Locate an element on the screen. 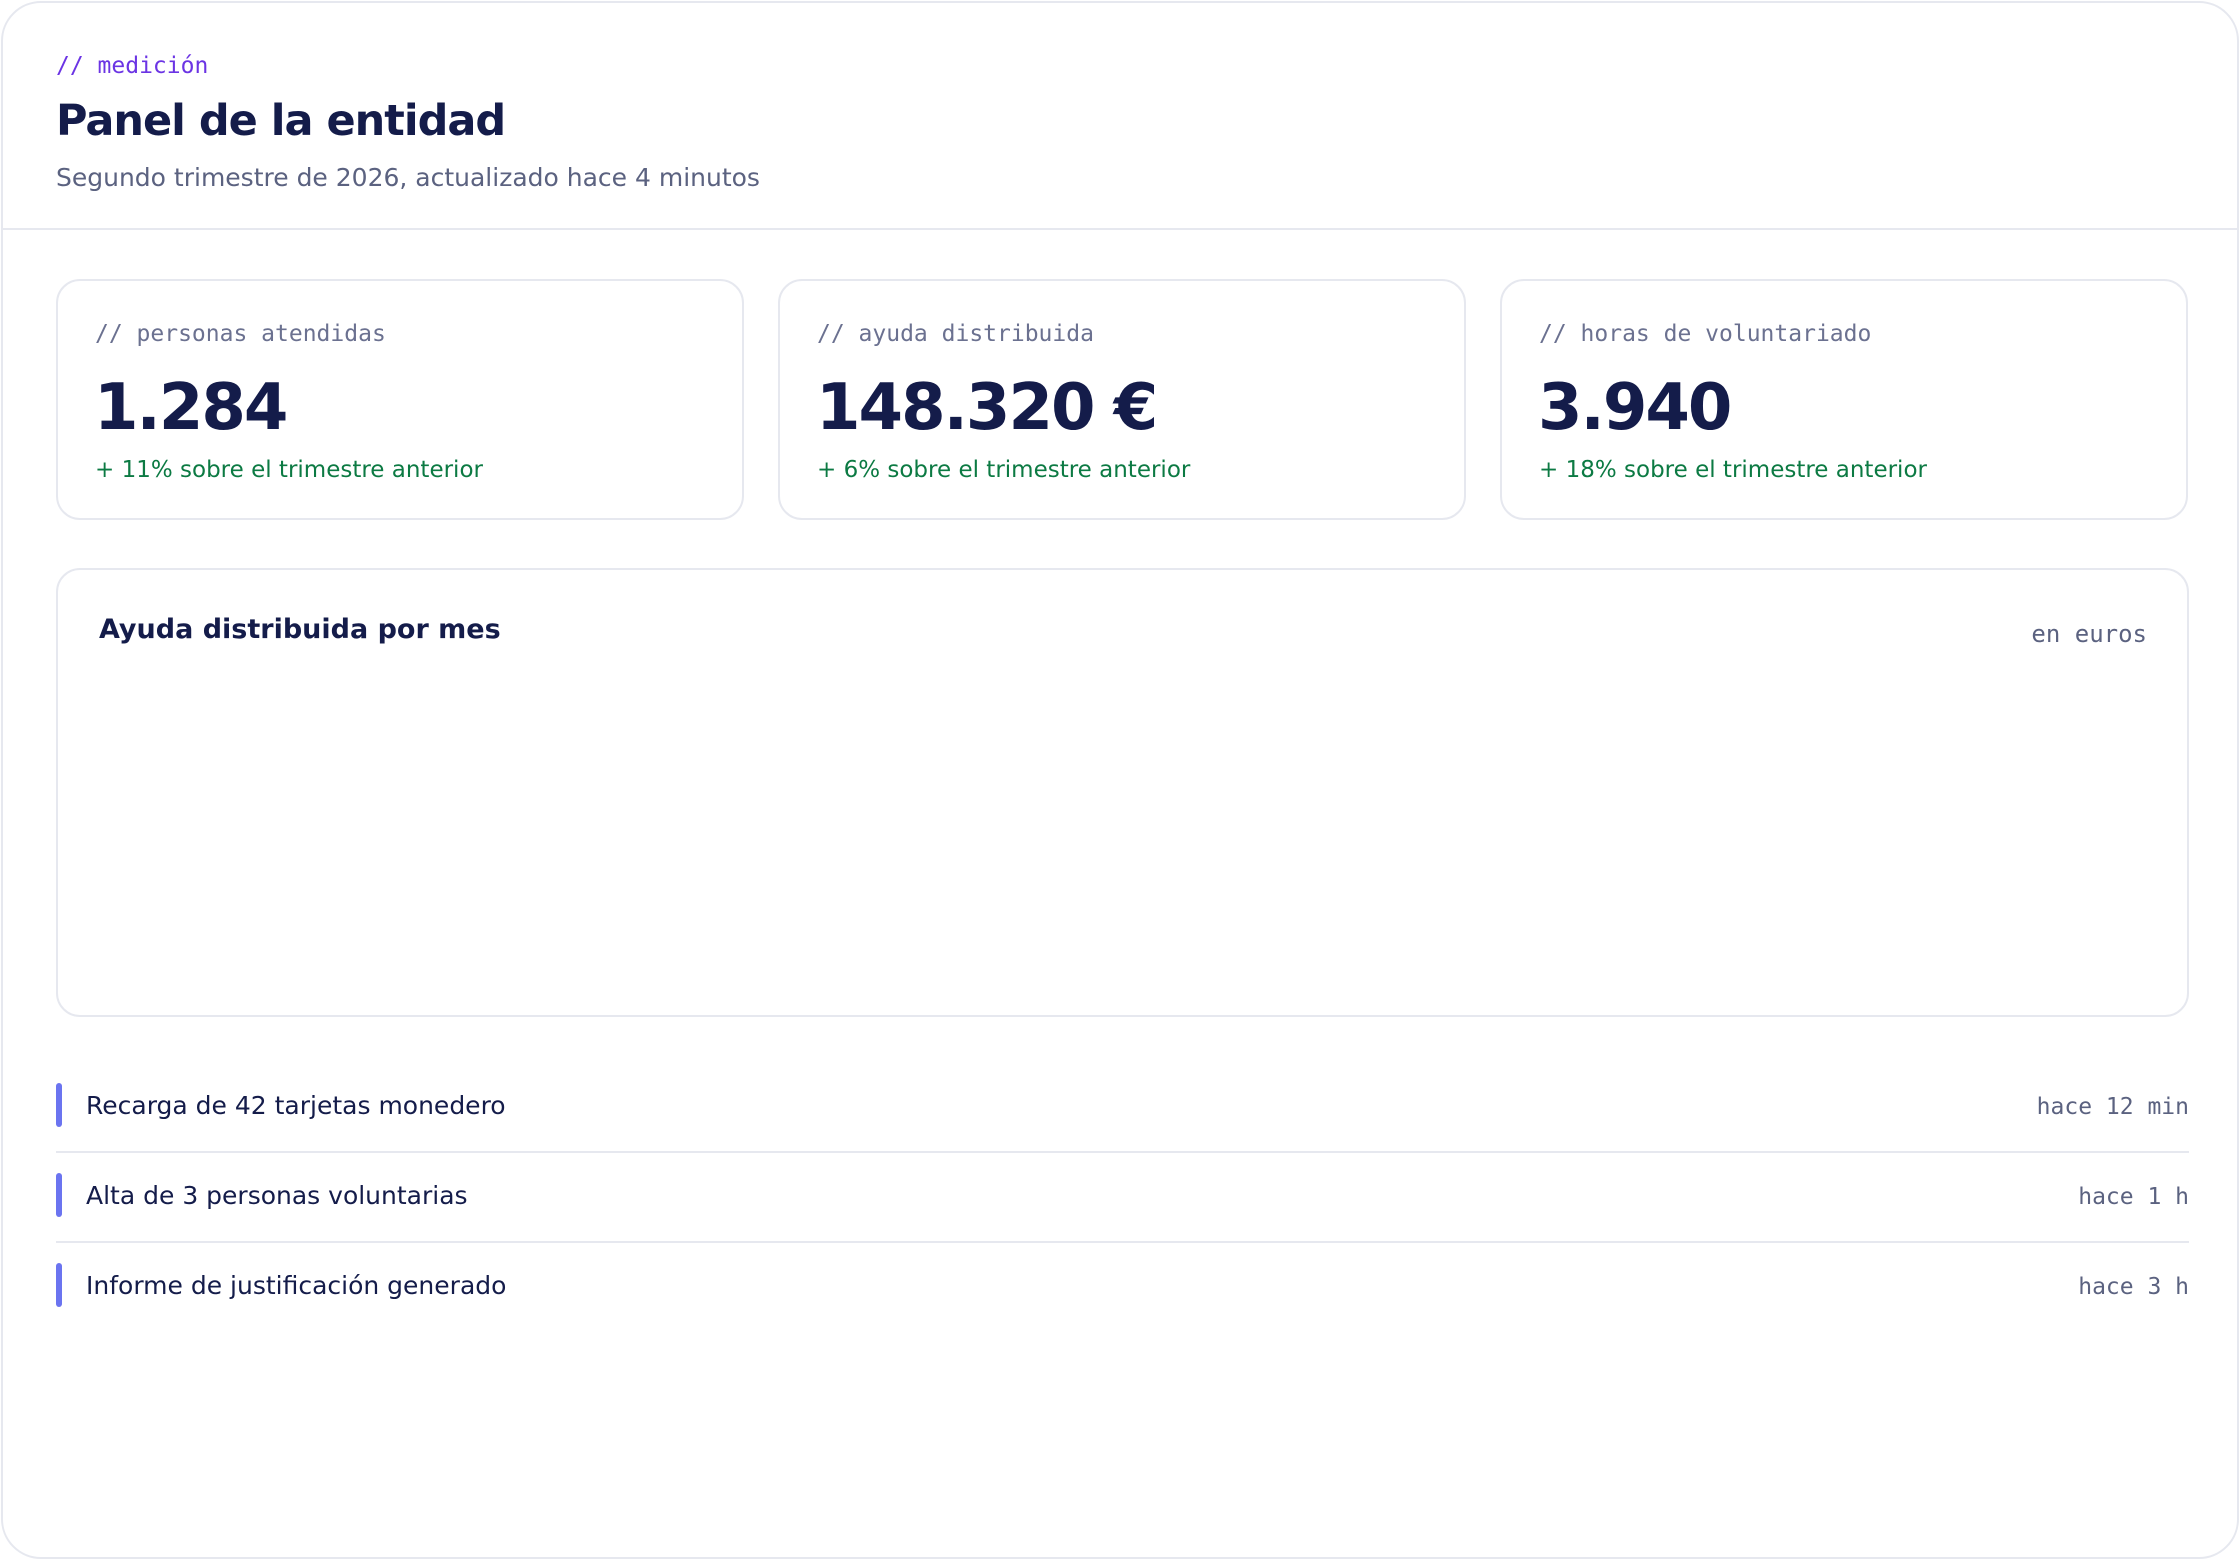 The image size is (2240, 1560). activity-text: Informe de justificación generado is located at coordinates (296, 1285).